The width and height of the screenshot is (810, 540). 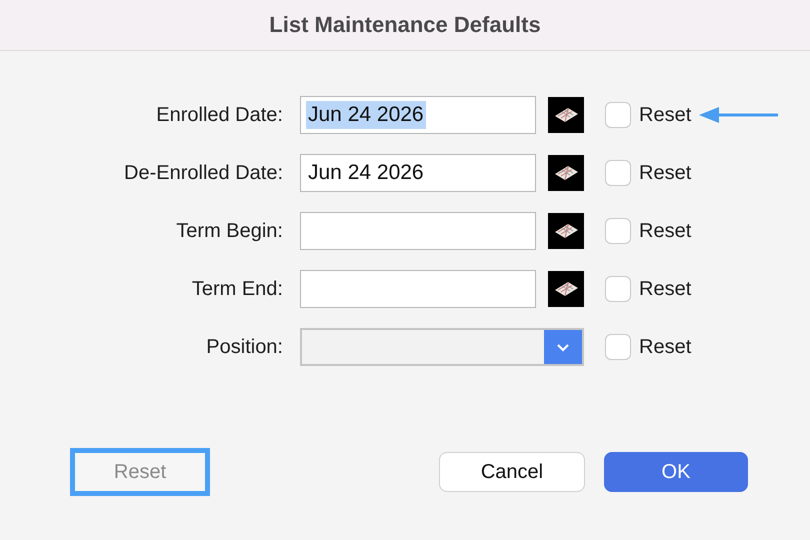 What do you see at coordinates (563, 347) in the screenshot?
I see `chevron-down-icon` at bounding box center [563, 347].